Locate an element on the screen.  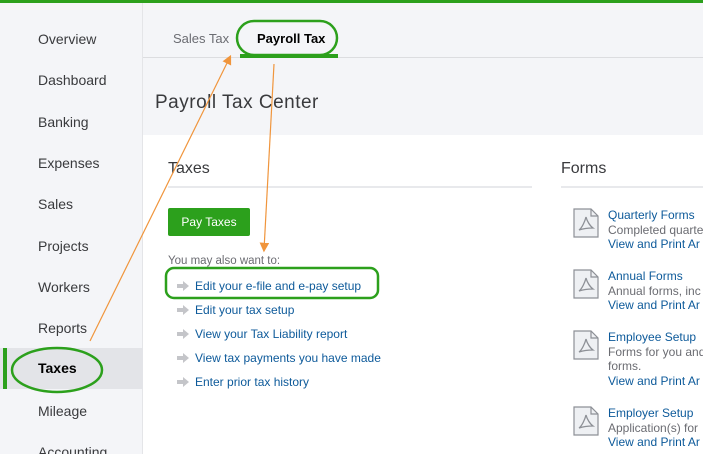
forms-section-divider is located at coordinates (632, 187).